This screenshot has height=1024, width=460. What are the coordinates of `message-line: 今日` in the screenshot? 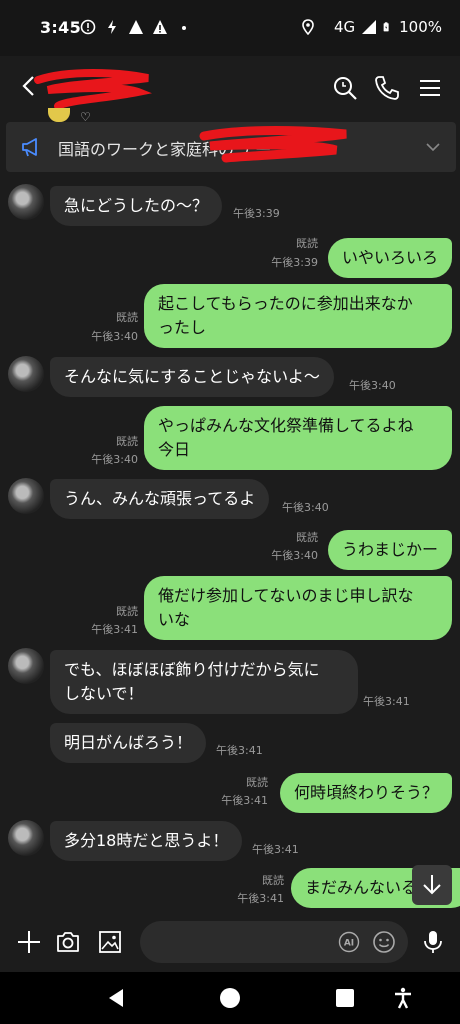 It's located at (174, 449).